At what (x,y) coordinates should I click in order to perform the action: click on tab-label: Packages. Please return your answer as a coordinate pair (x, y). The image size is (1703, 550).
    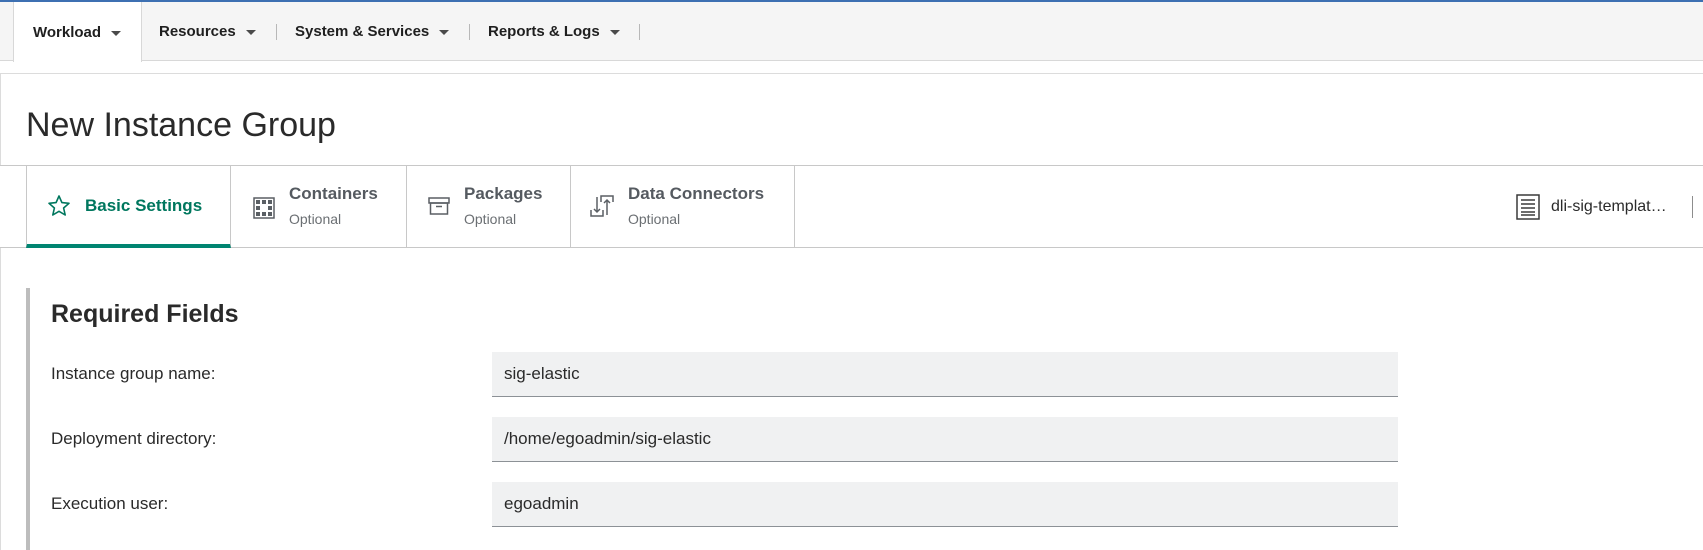
    Looking at the image, I should click on (503, 193).